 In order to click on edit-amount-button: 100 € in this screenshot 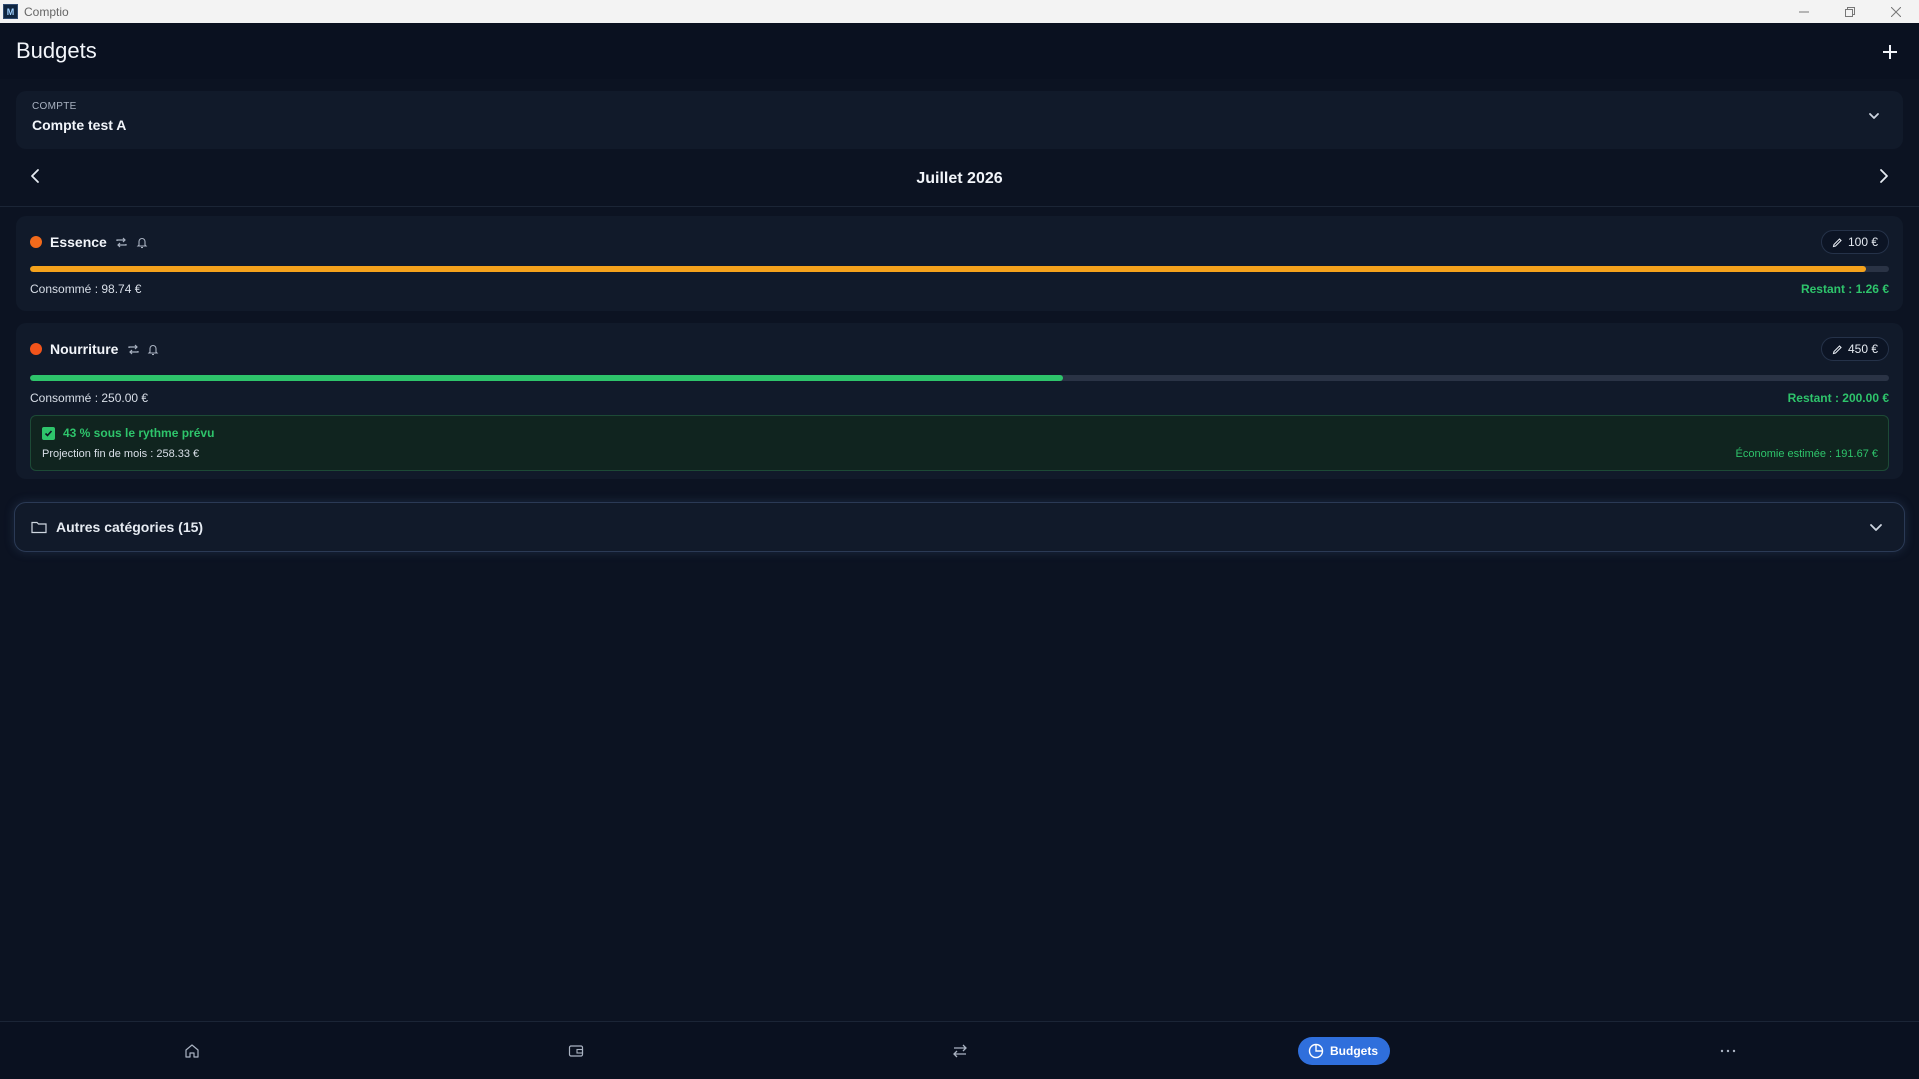, I will do `click(1854, 242)`.